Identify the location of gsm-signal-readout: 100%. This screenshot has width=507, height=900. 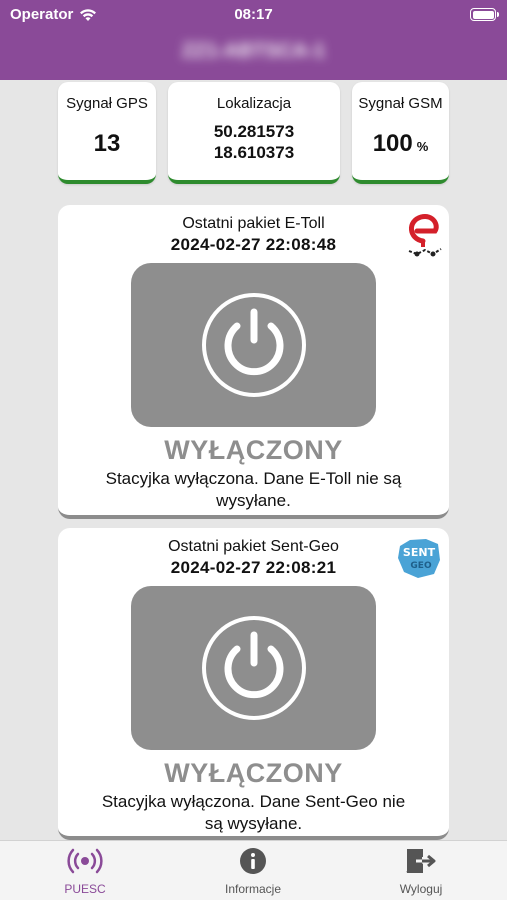
(400, 144).